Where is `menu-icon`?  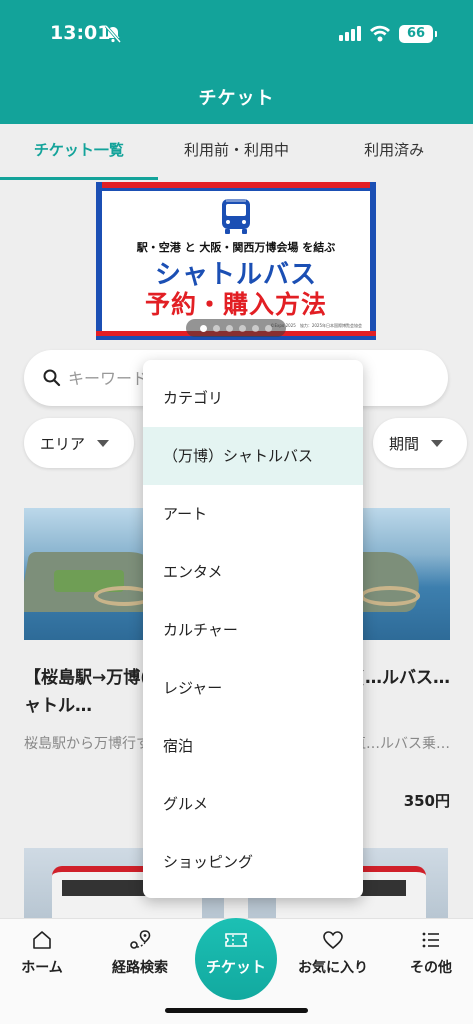
menu-icon is located at coordinates (430, 940).